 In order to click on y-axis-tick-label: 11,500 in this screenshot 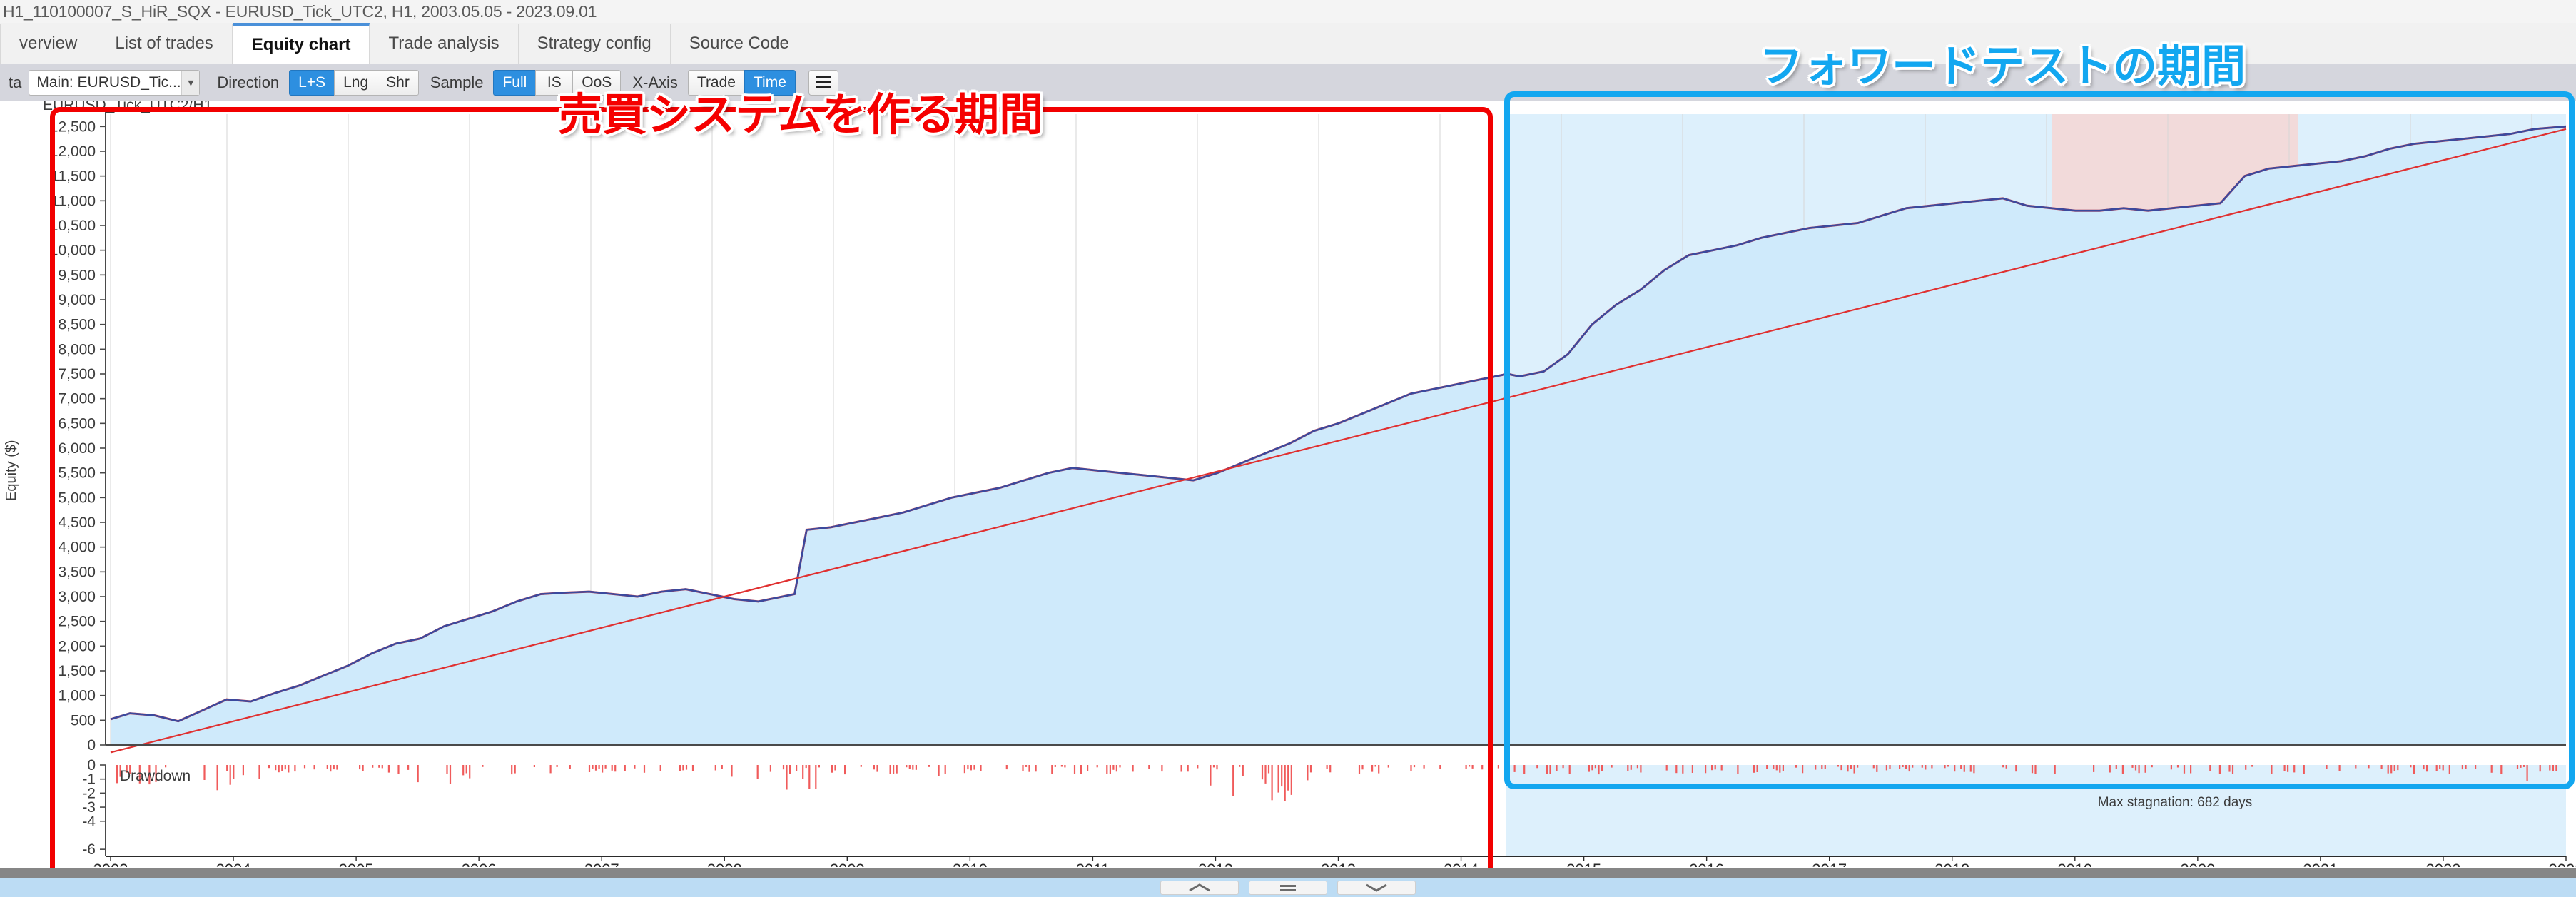, I will do `click(73, 176)`.